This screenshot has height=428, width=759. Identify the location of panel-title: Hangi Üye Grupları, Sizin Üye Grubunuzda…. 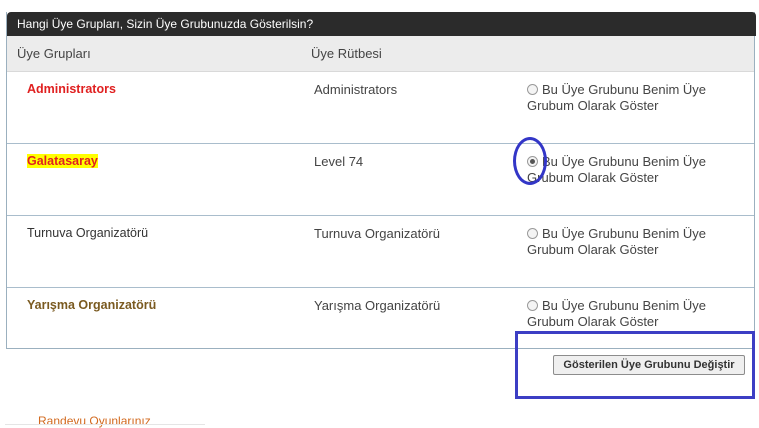
(381, 24).